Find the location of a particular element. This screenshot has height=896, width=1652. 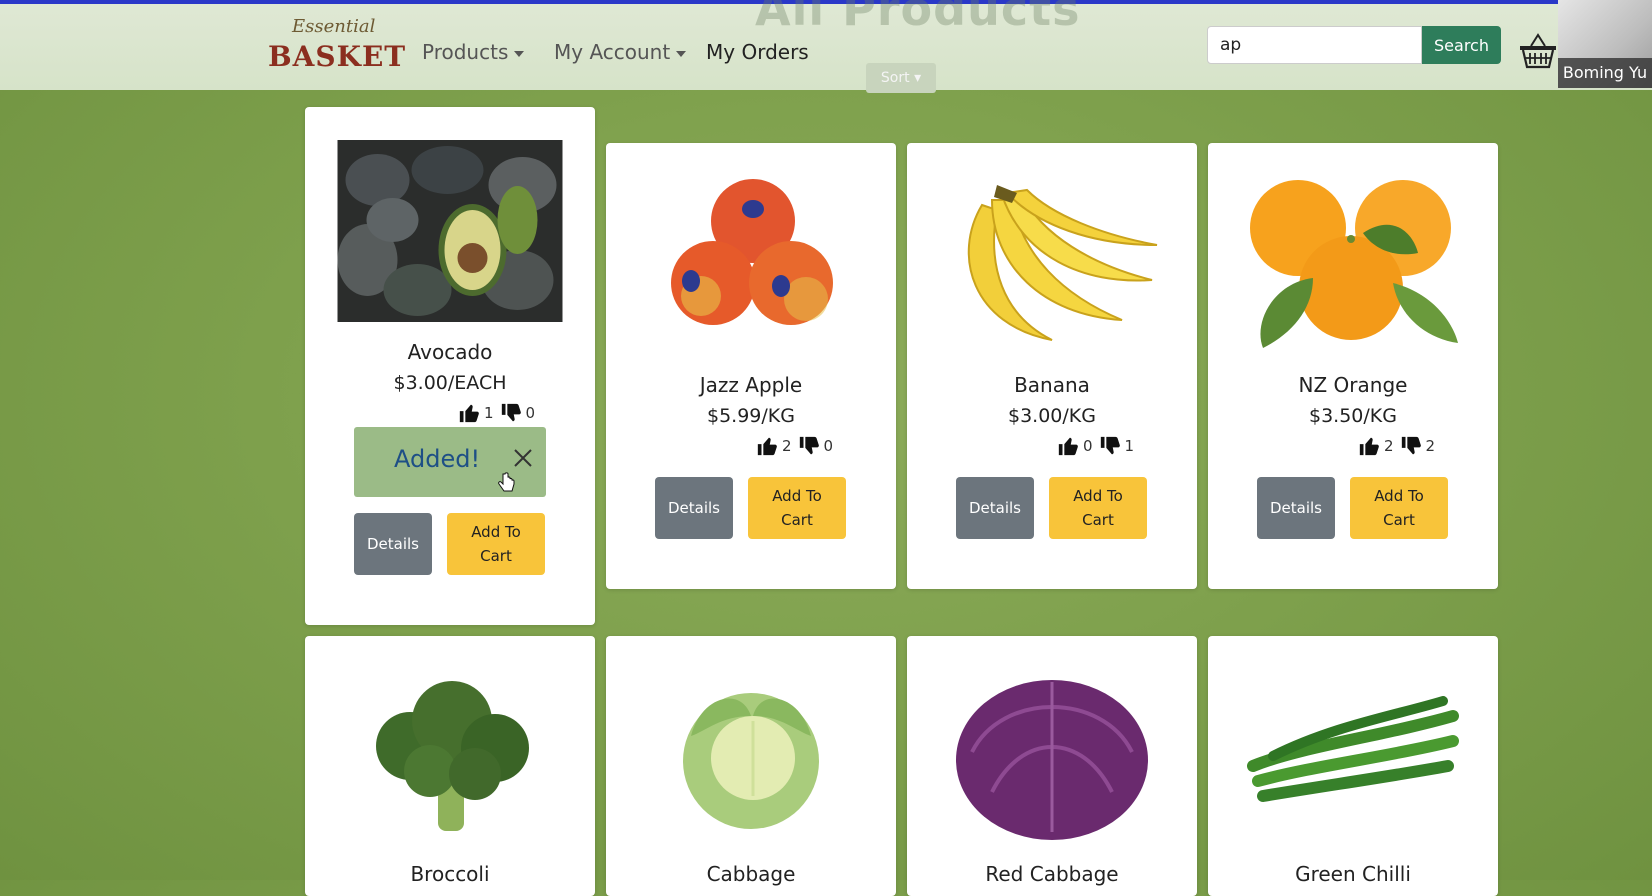

product-votes: 2 2 is located at coordinates (1399, 446).